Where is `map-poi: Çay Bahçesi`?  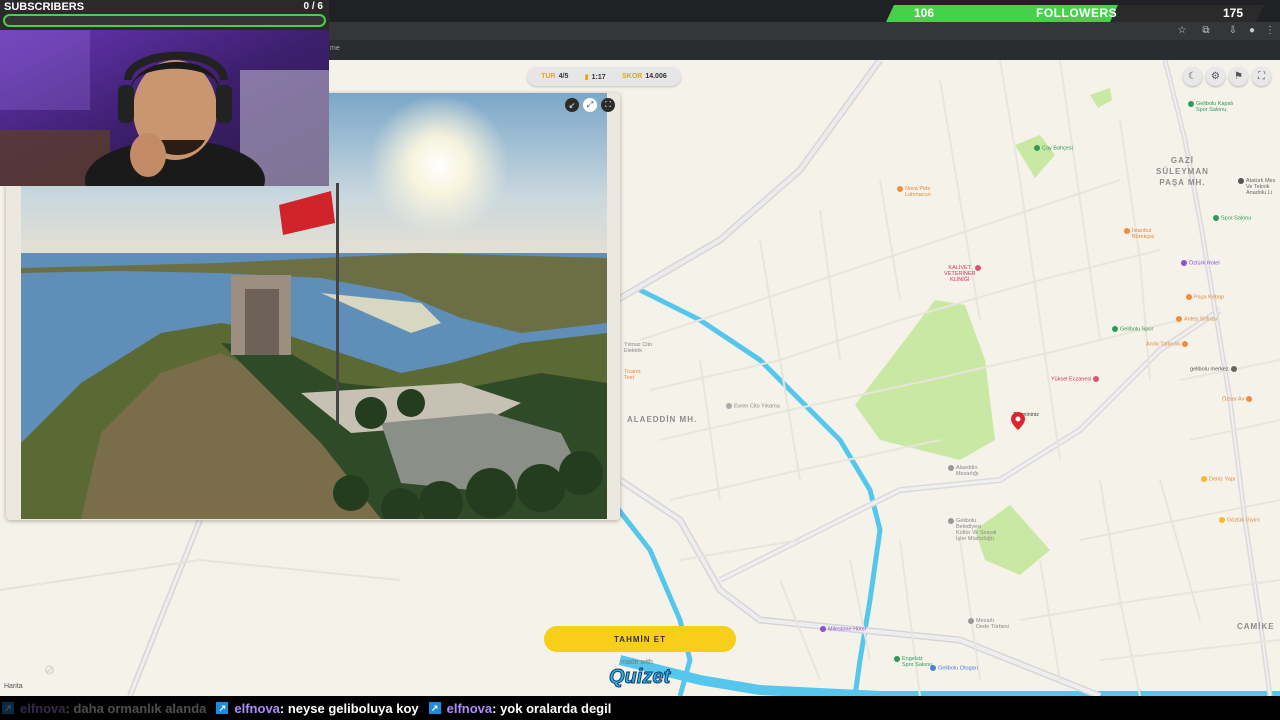 map-poi: Çay Bahçesi is located at coordinates (1053, 148).